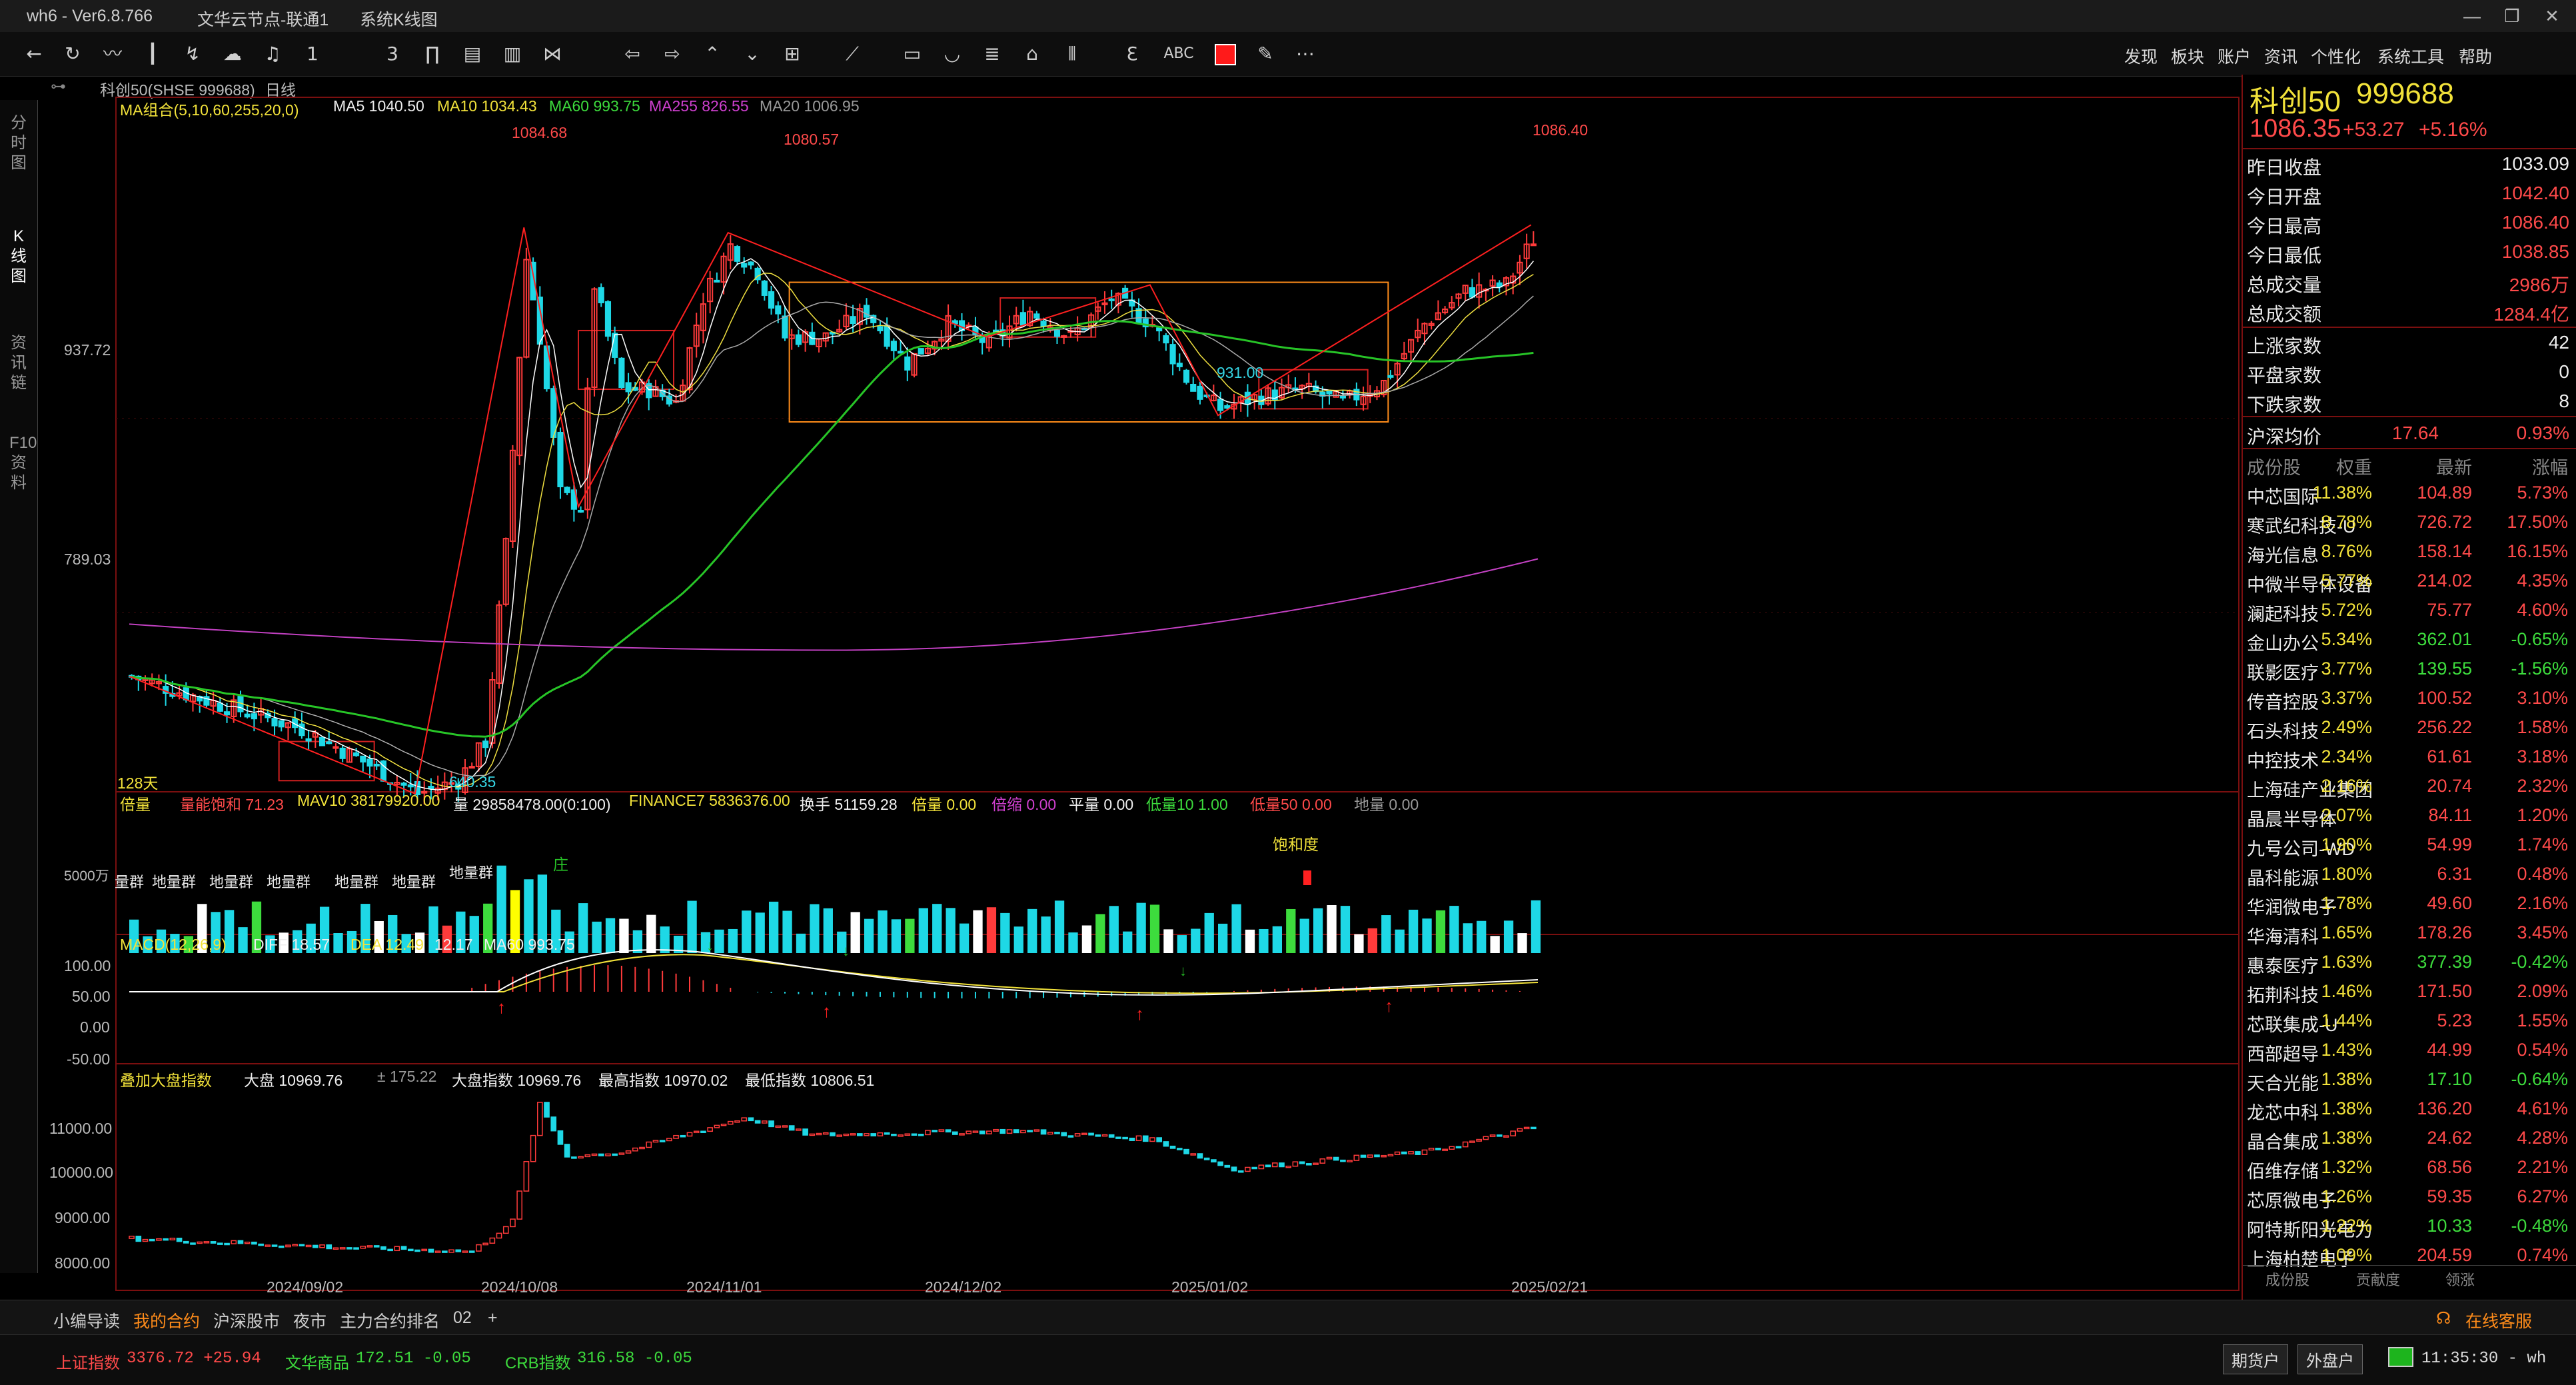  Describe the element at coordinates (166, 1079) in the screenshot. I see `index-overlay-select: 叠加大盘指数` at that location.